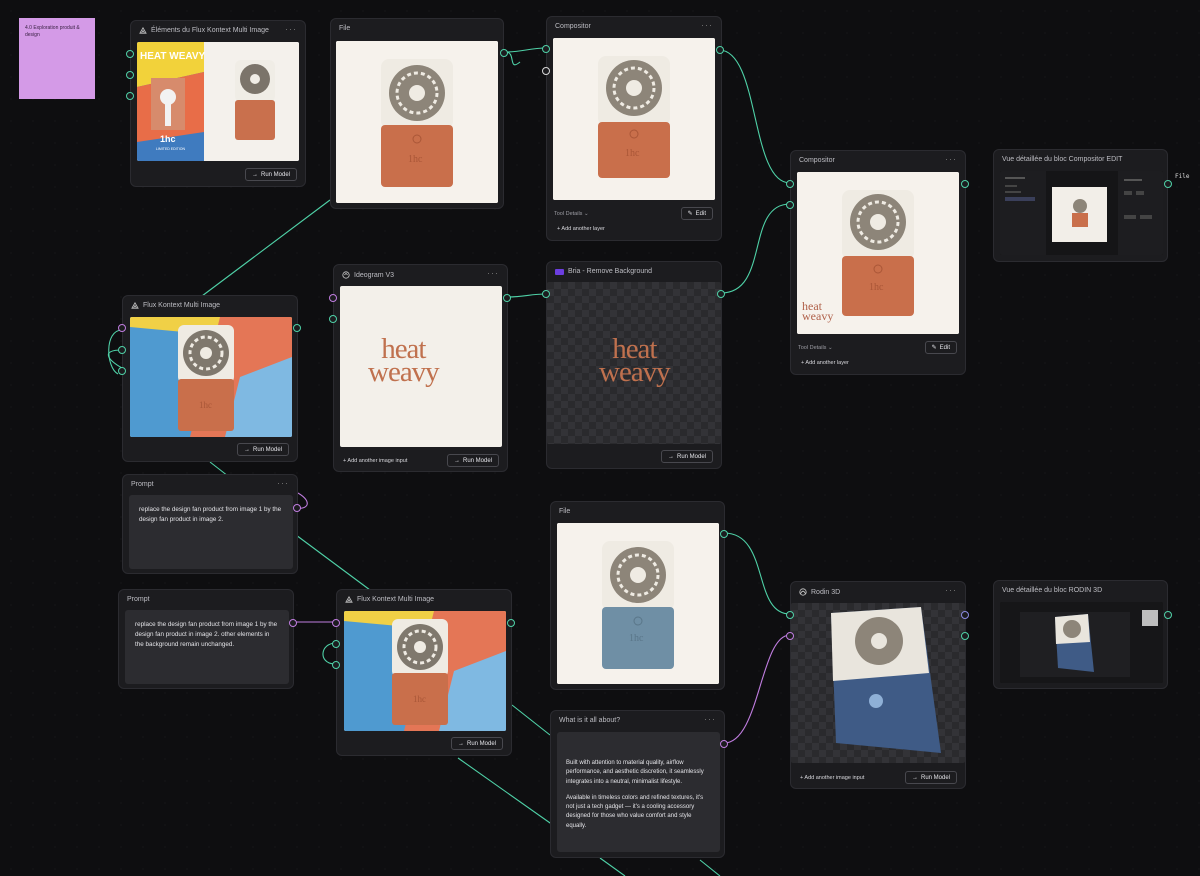 The height and width of the screenshot is (876, 1200). I want to click on node-title: File, so click(345, 28).